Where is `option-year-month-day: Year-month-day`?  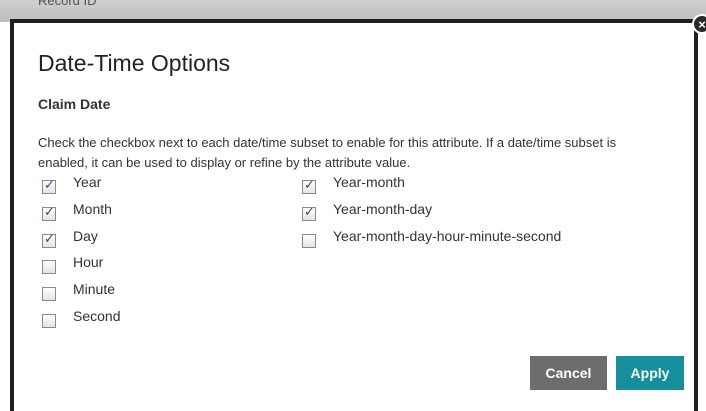 option-year-month-day: Year-month-day is located at coordinates (367, 212).